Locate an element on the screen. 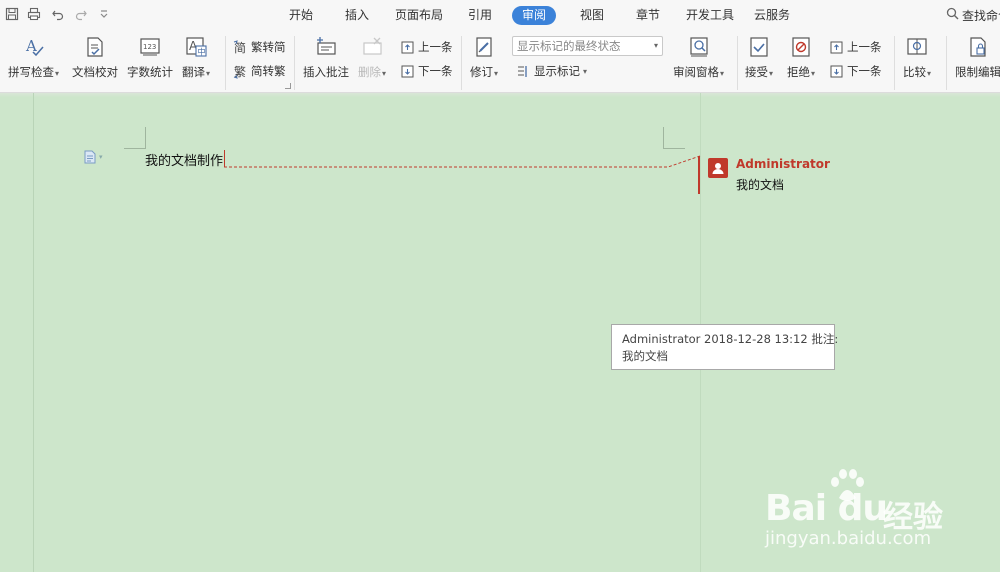  comment-author: Administrator is located at coordinates (783, 164).